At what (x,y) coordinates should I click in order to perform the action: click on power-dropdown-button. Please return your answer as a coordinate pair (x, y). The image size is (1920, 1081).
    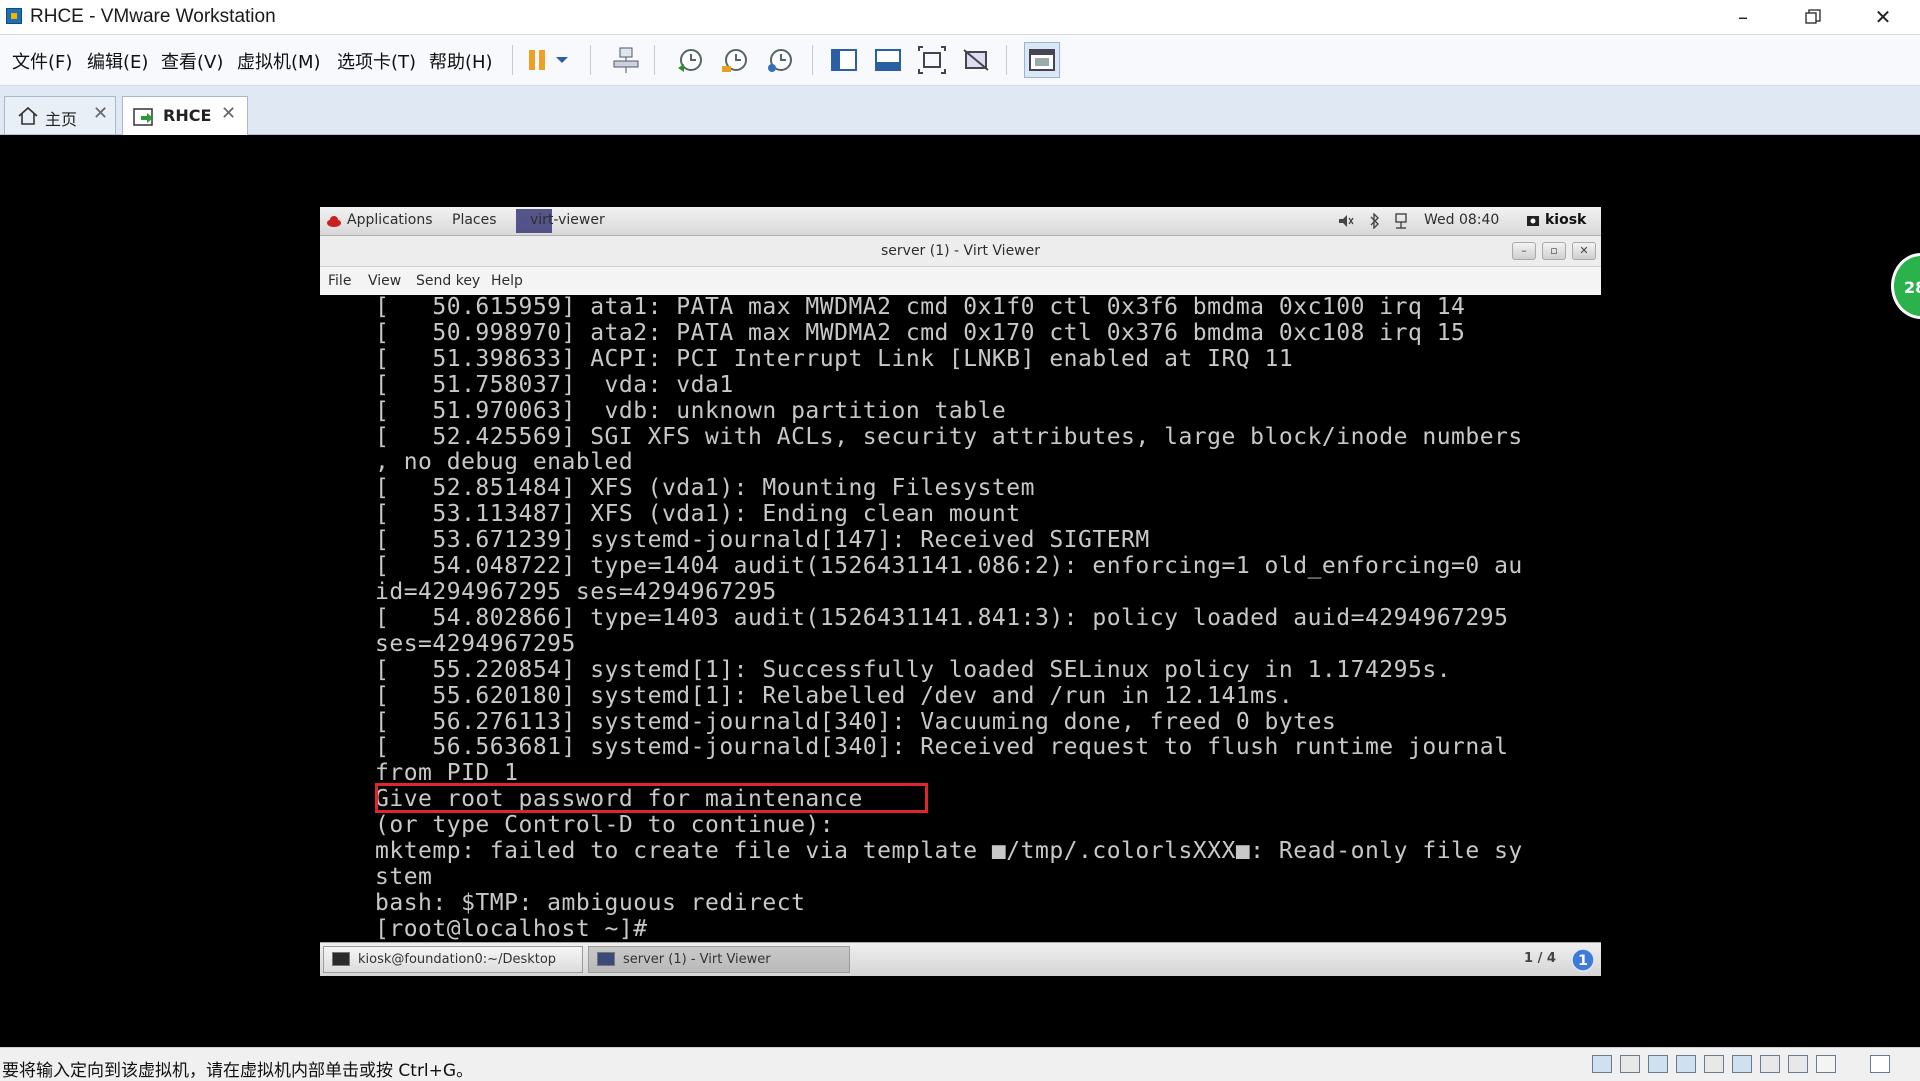
    Looking at the image, I should click on (562, 60).